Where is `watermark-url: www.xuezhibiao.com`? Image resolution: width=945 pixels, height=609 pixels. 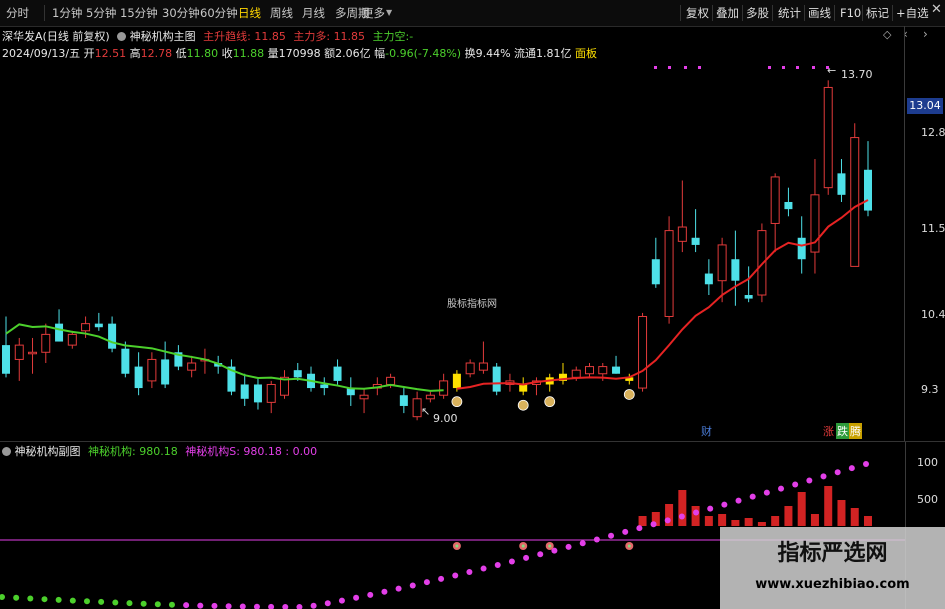
watermark-url: www.xuezhibiao.com is located at coordinates (832, 584).